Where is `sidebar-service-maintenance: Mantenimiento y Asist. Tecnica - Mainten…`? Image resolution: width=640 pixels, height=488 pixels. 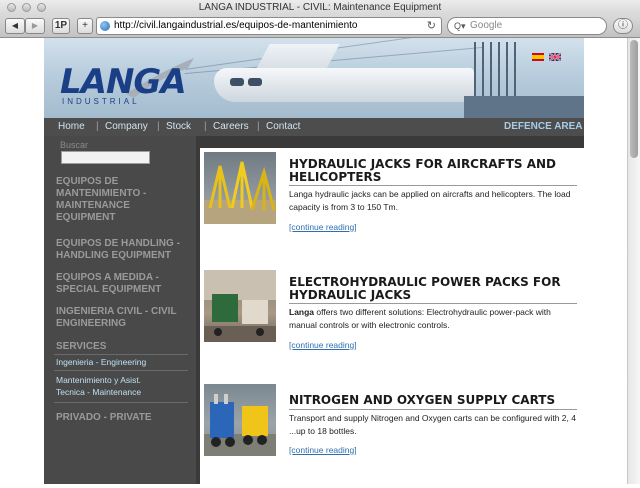 sidebar-service-maintenance: Mantenimiento y Asist. Tecnica - Mainten… is located at coordinates (106, 386).